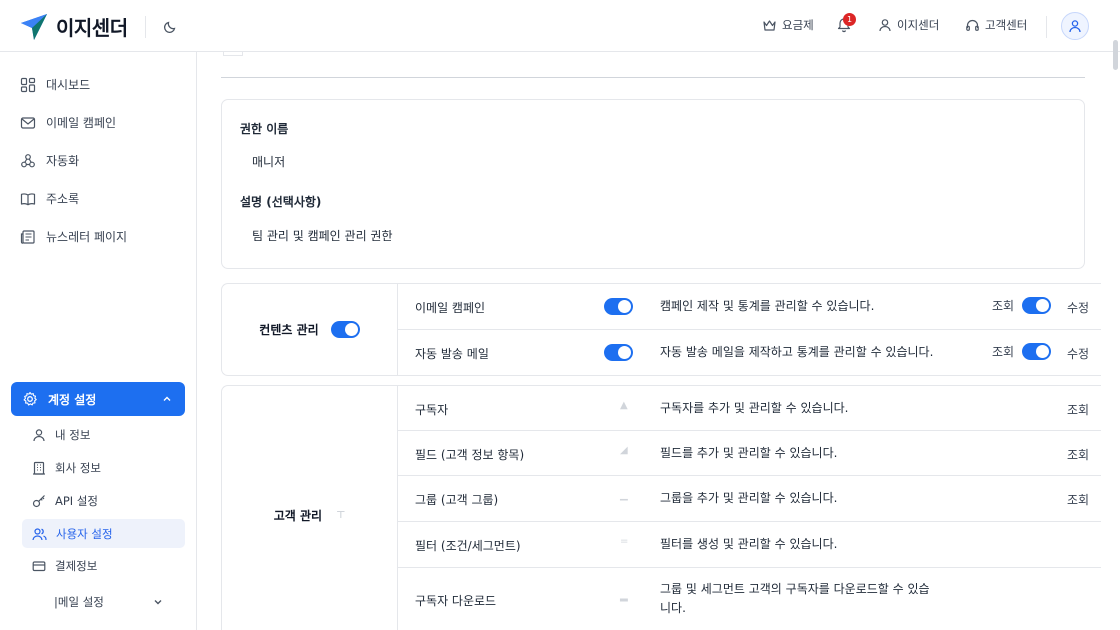 This screenshot has height=630, width=1120. I want to click on mail-icon, so click(28, 122).